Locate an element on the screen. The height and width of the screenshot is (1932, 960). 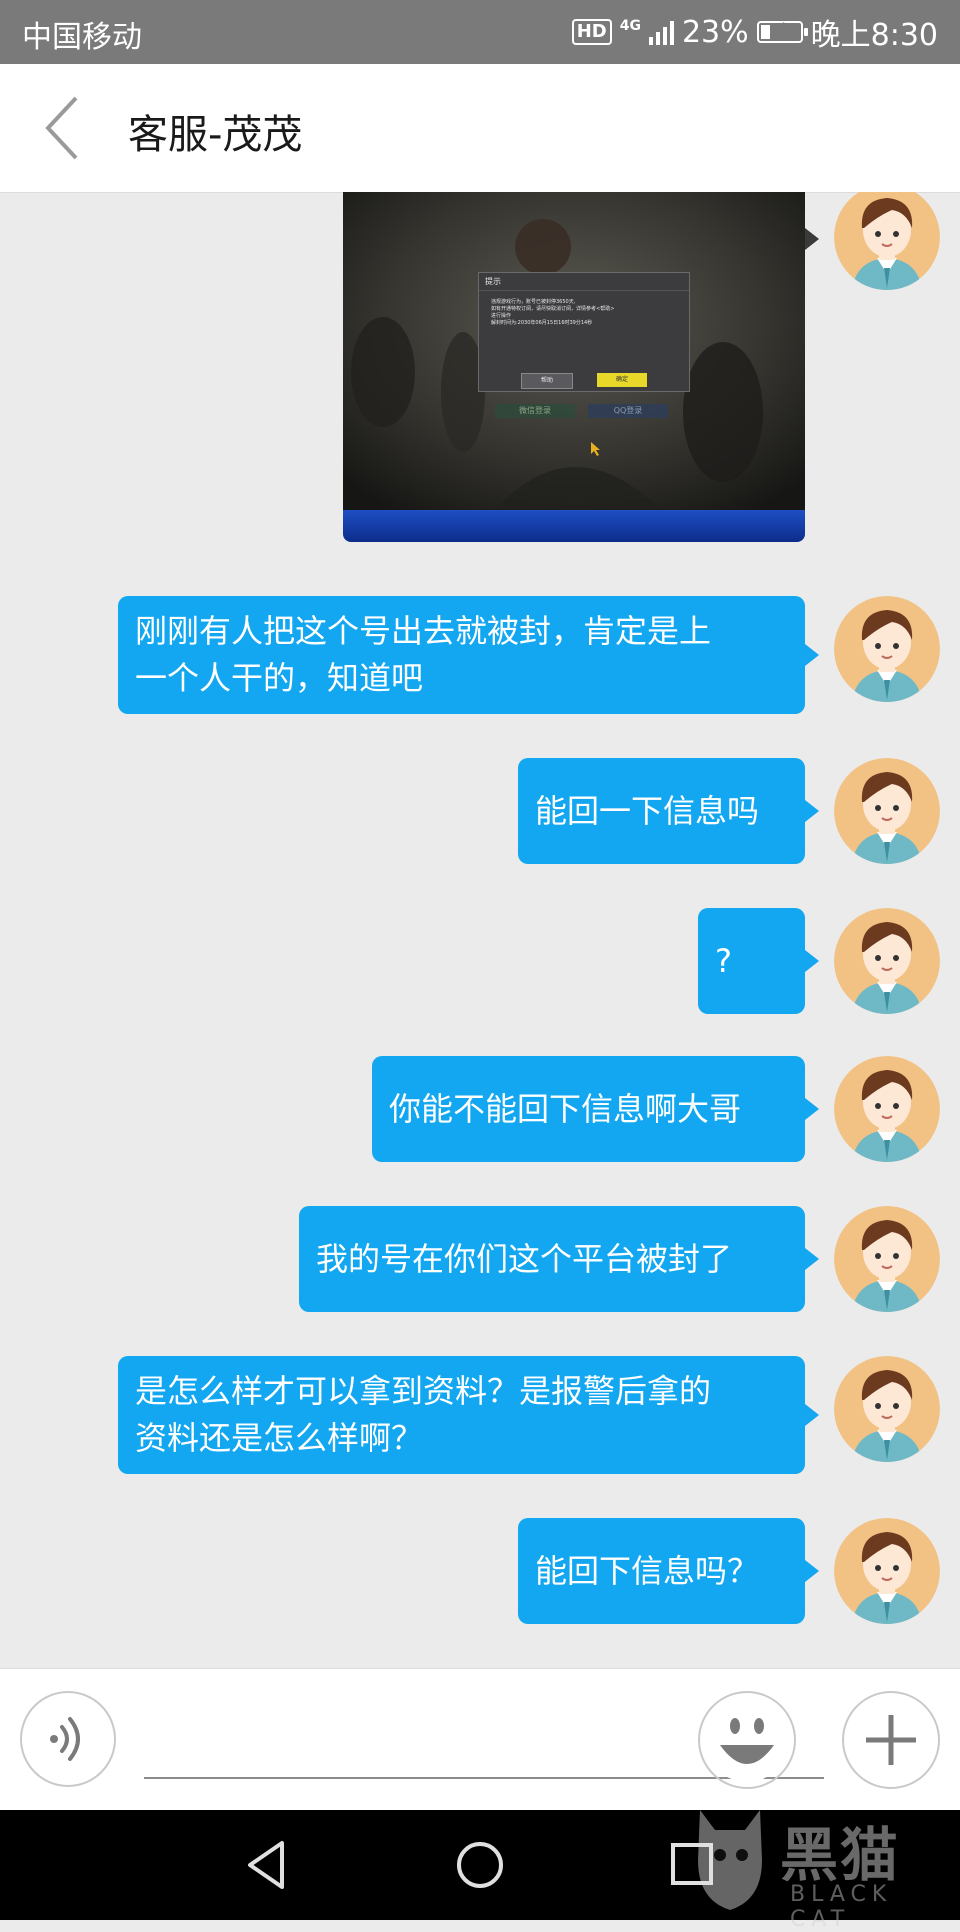
charging-icon: ⚡ is located at coordinates (779, 29).